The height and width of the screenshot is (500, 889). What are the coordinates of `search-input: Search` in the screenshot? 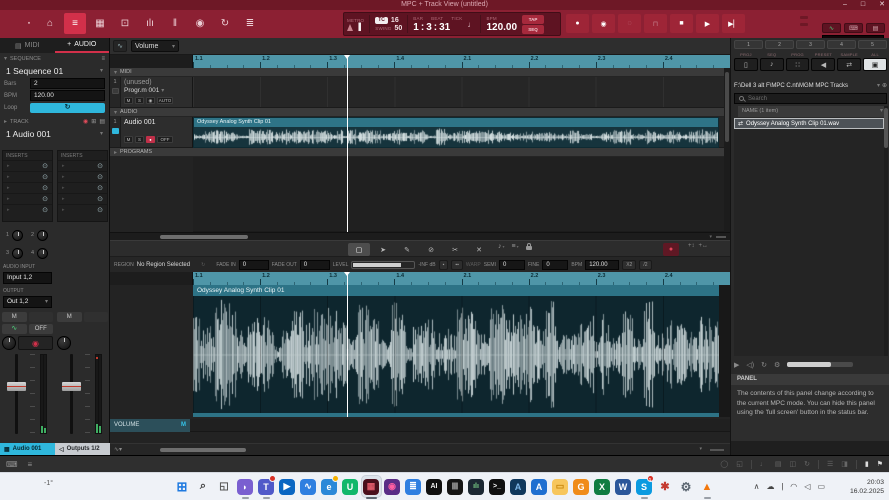 It's located at (810, 98).